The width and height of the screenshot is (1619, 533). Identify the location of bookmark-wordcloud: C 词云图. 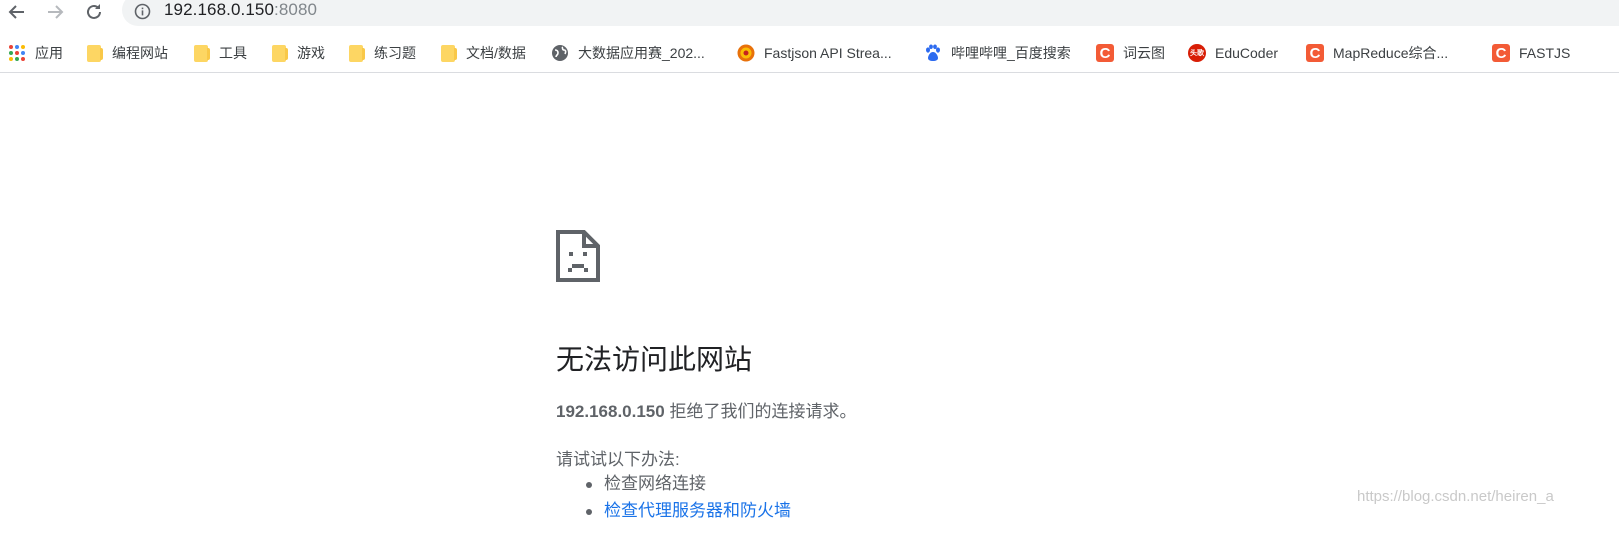
(1130, 53).